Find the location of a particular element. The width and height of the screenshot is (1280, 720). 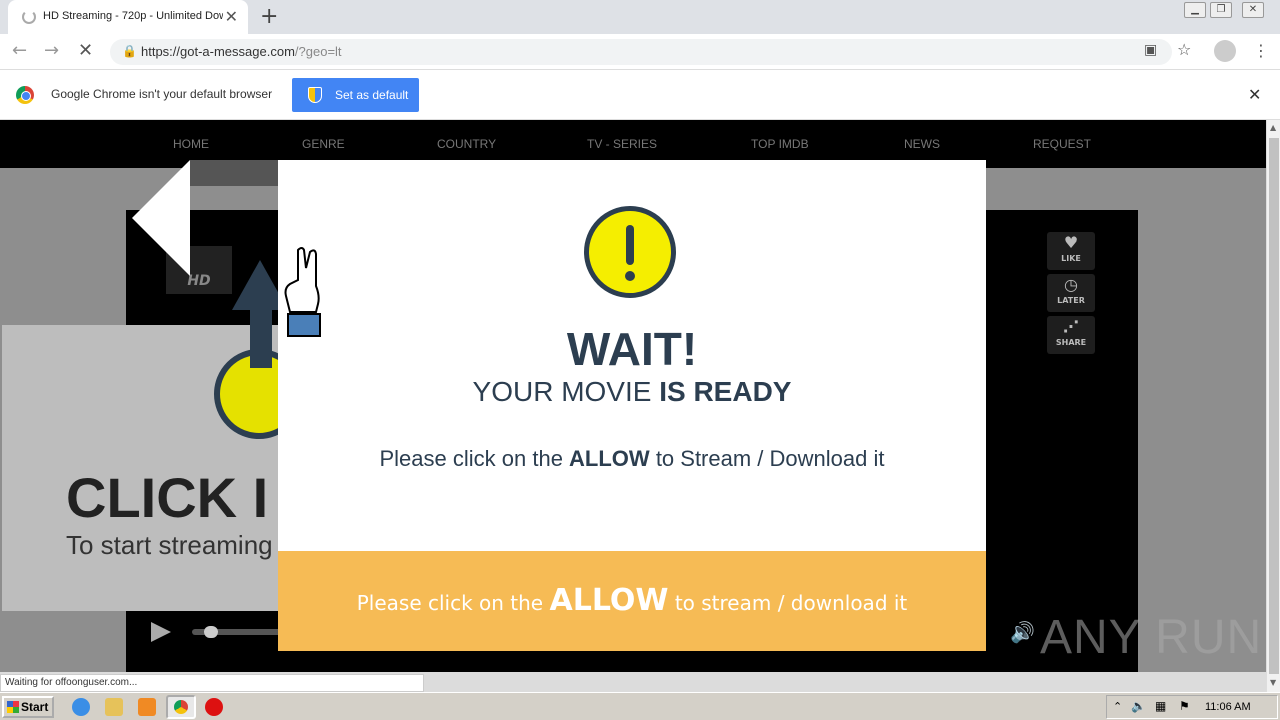

new-tab-button: + is located at coordinates (269, 16).